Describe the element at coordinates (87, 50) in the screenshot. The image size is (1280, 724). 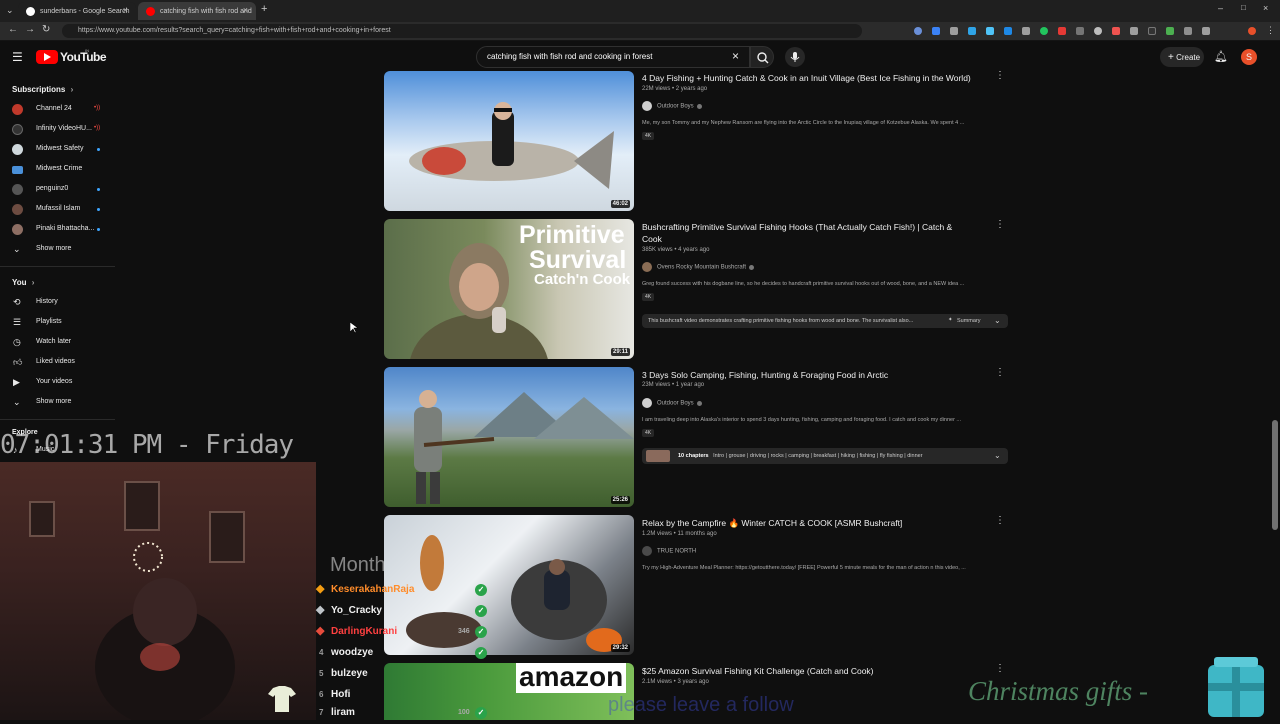
I see `logo-country-code: IN` at that location.